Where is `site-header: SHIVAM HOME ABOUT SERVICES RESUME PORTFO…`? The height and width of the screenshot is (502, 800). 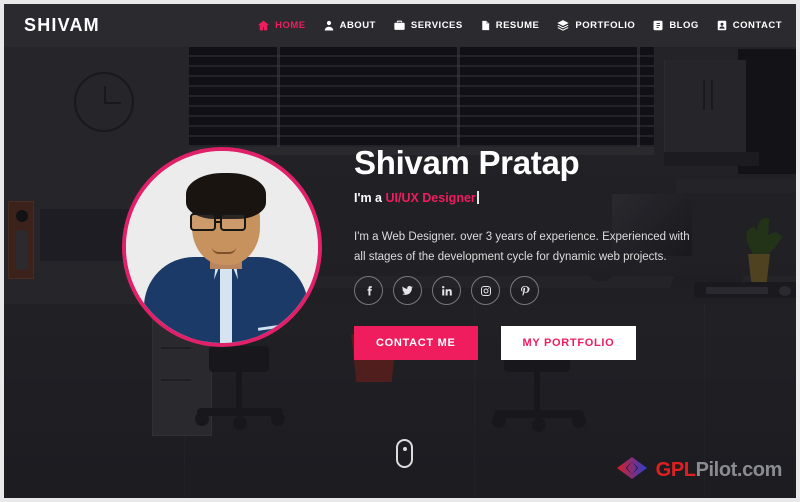
site-header: SHIVAM HOME ABOUT SERVICES RESUME PORTFO… is located at coordinates (400, 25).